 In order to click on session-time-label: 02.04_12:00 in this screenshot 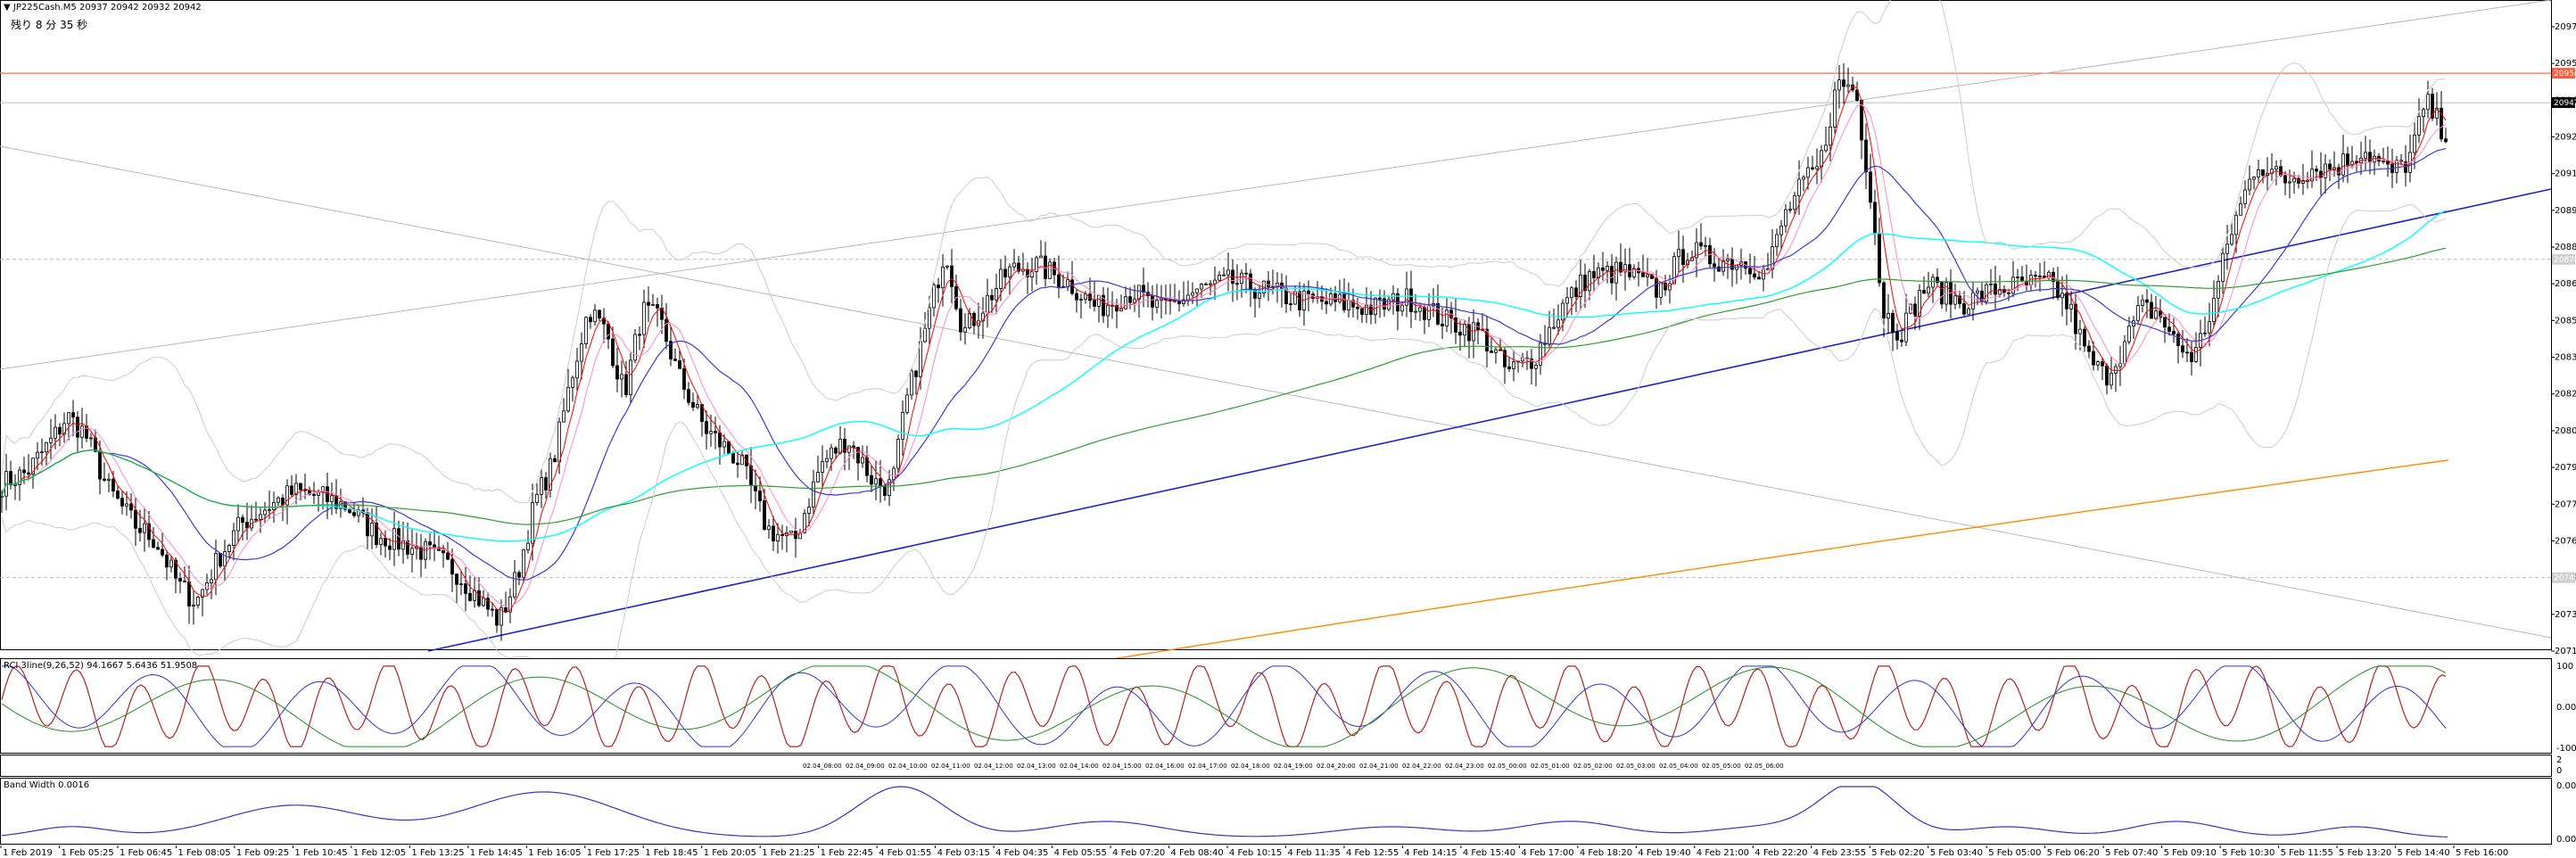, I will do `click(994, 766)`.